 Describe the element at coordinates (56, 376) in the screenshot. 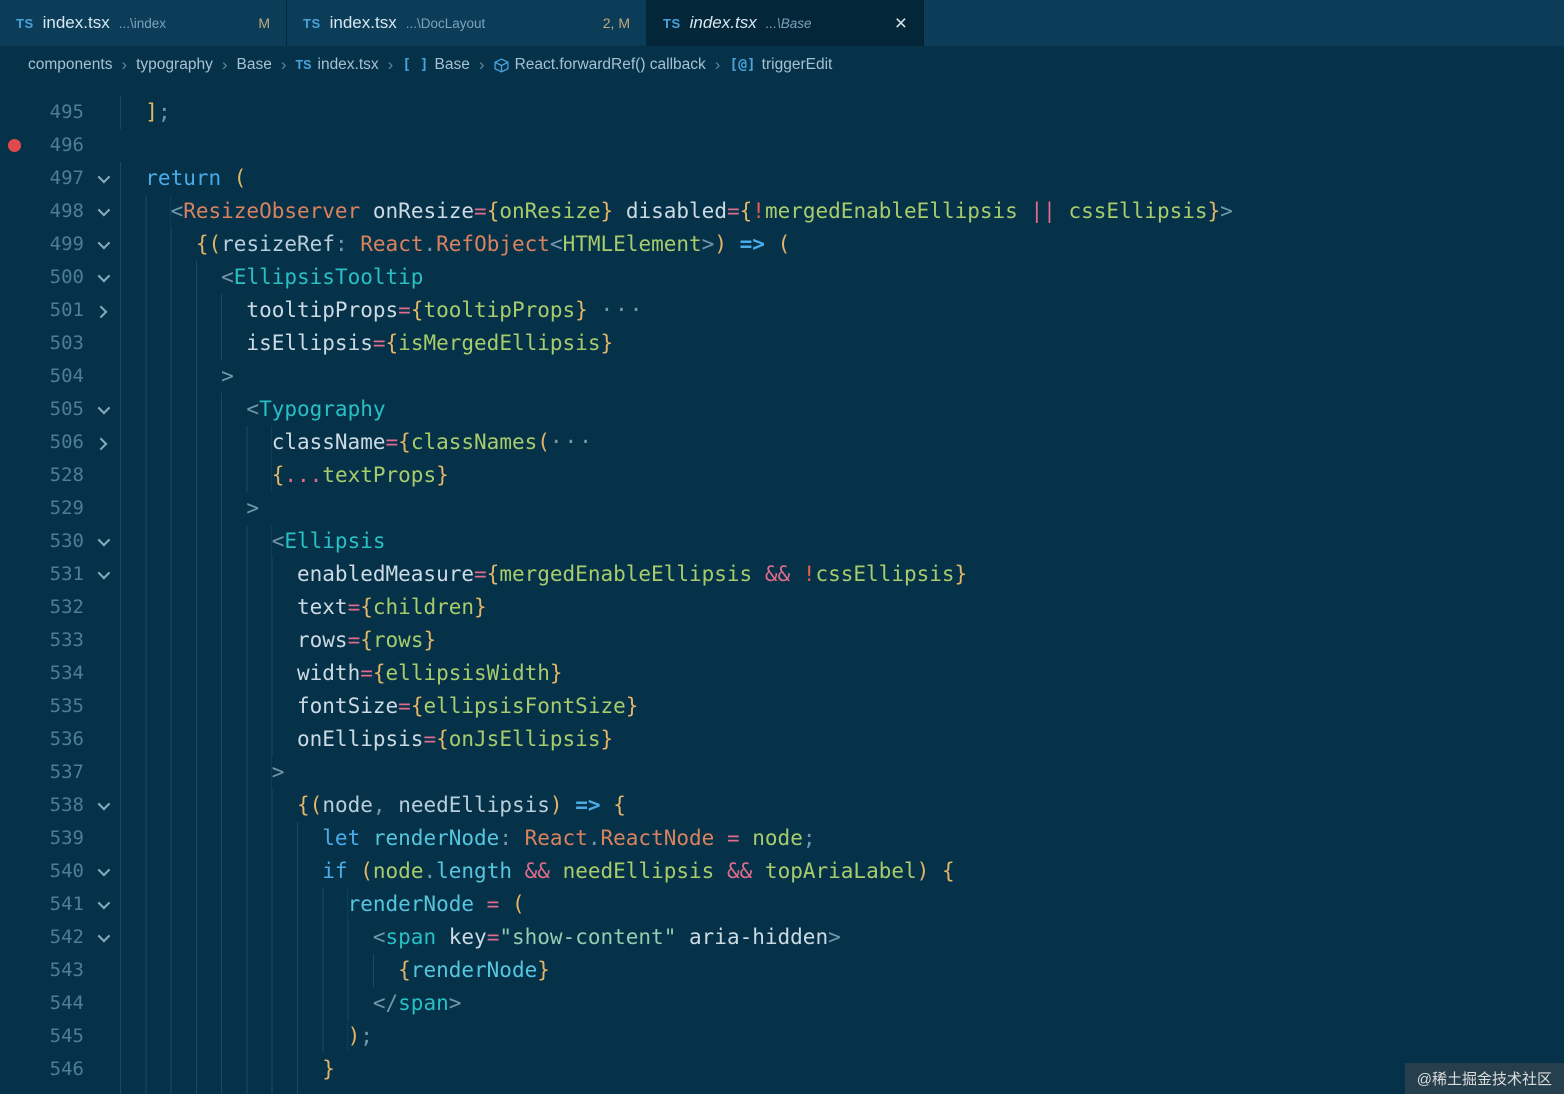

I see `line-number: 504` at that location.